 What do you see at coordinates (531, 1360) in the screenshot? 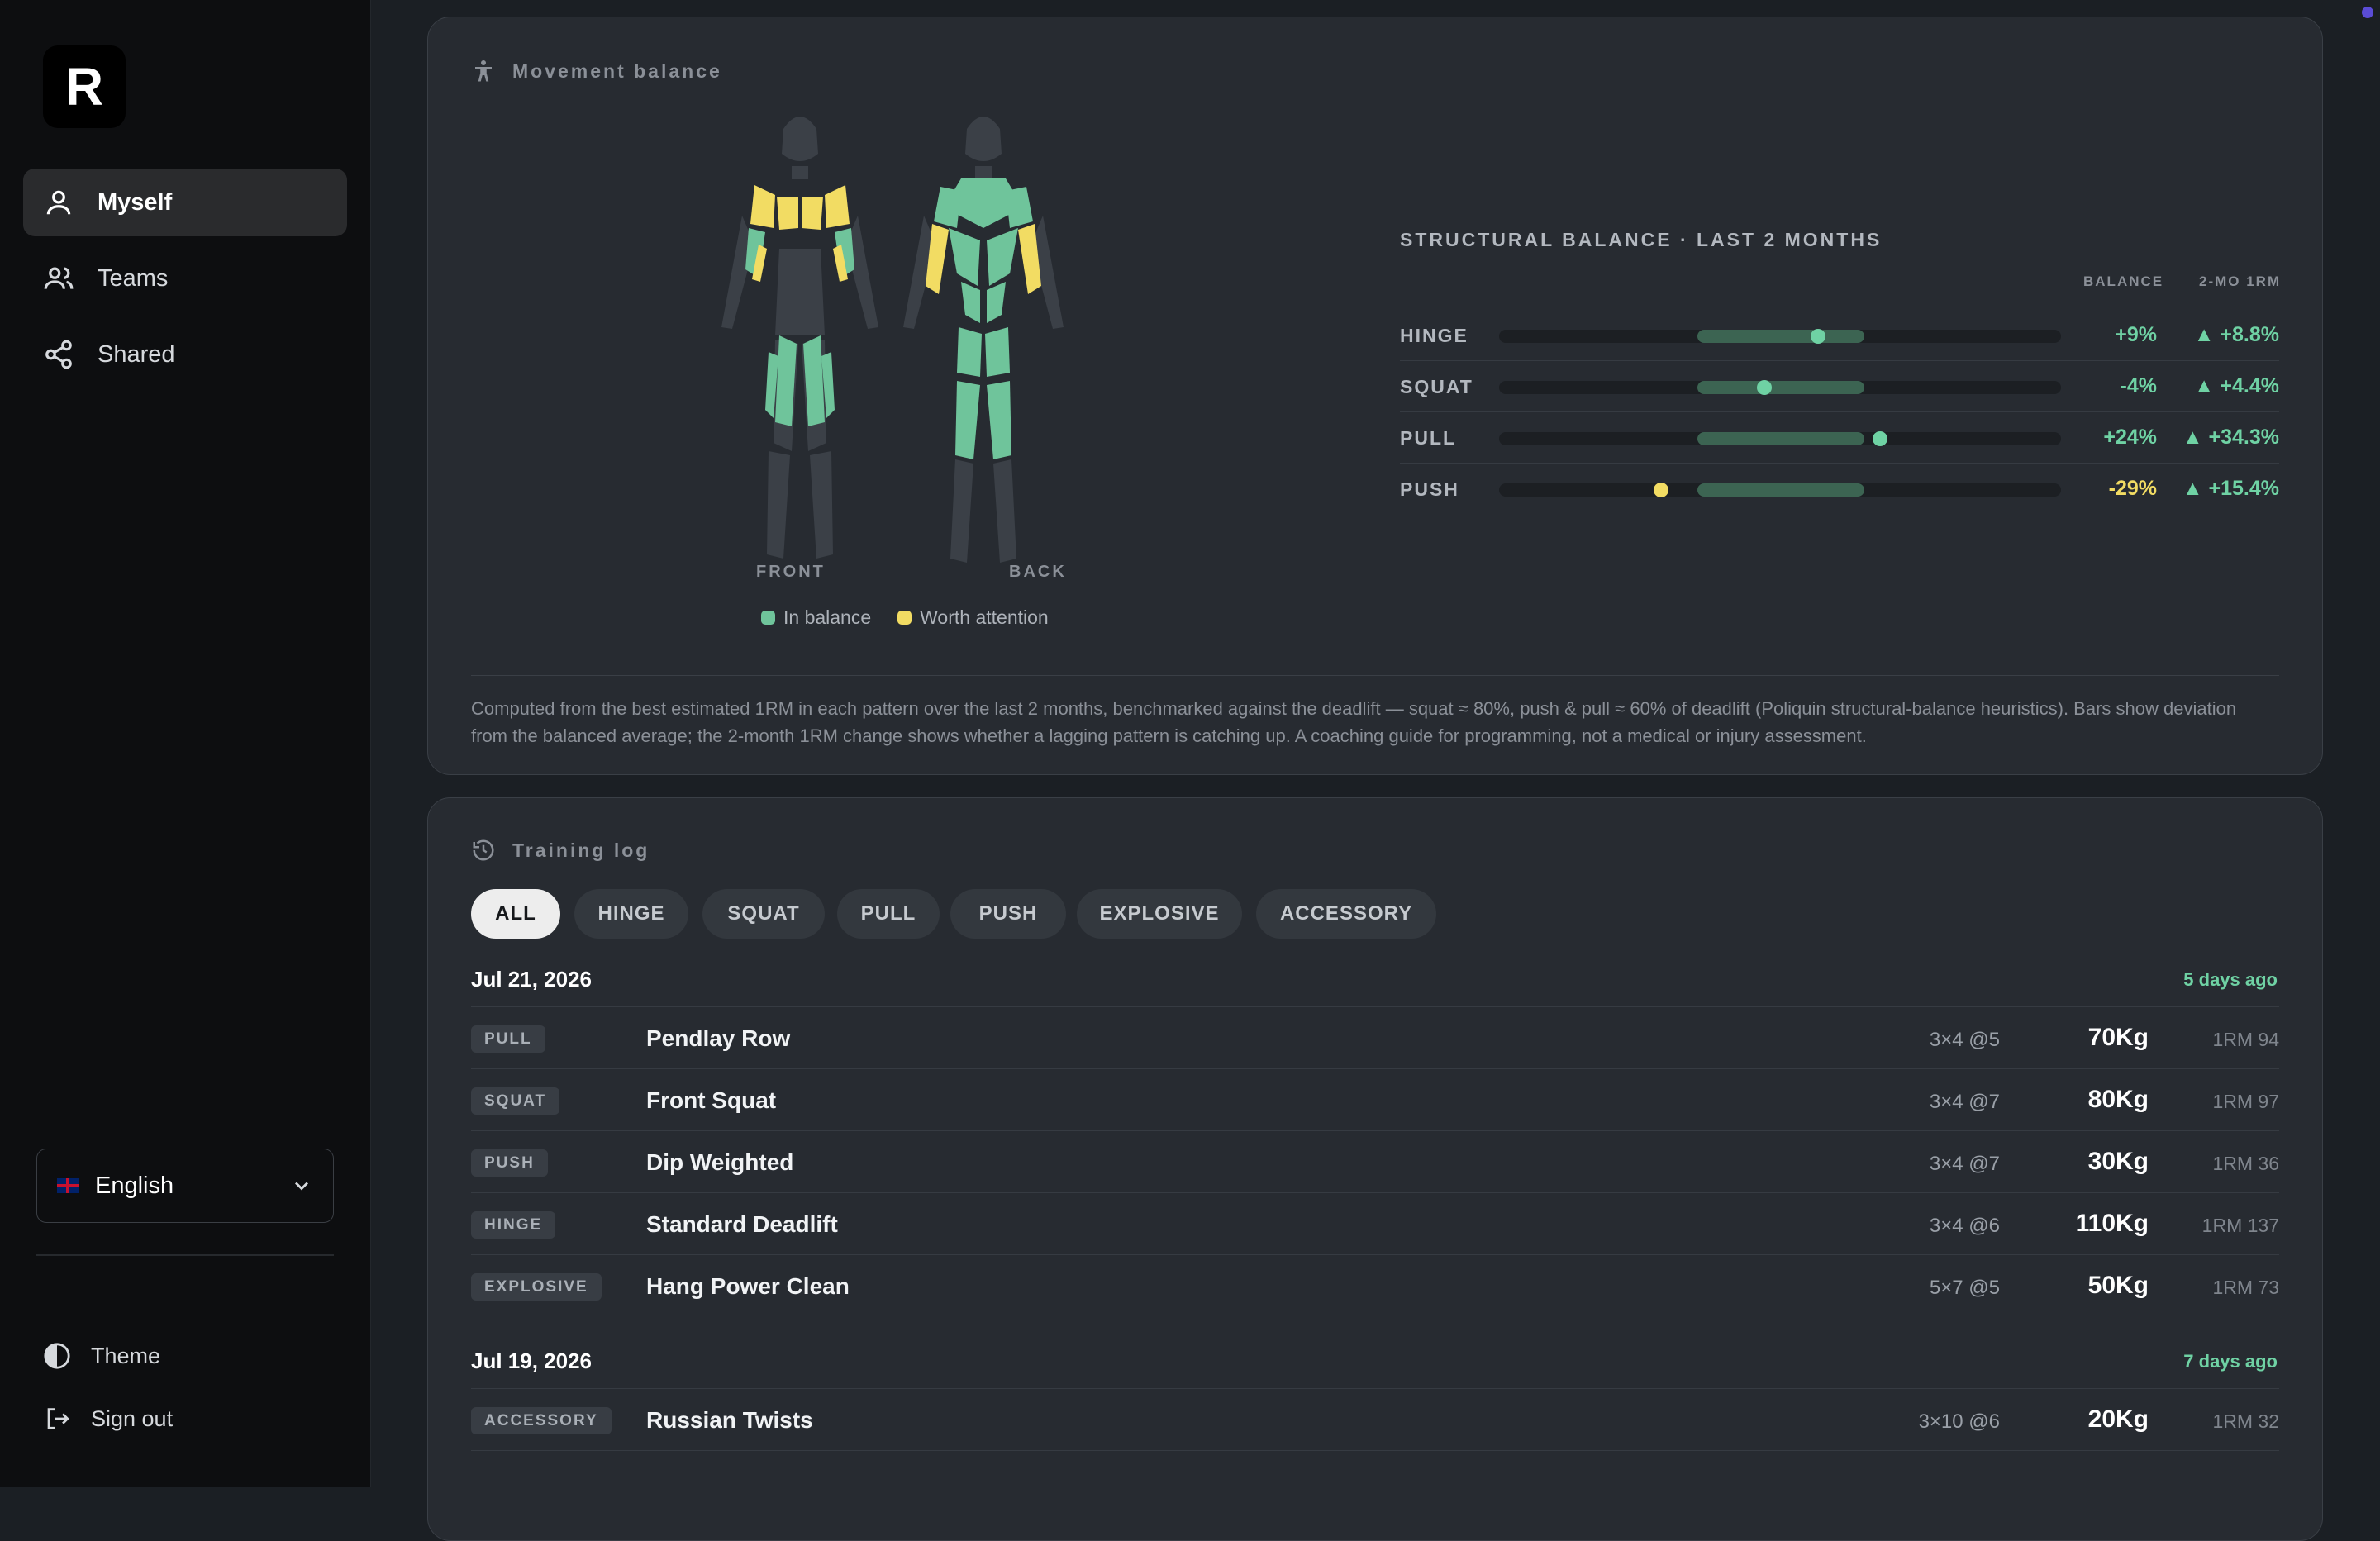
I see `log-date: Jul 19, 2026` at bounding box center [531, 1360].